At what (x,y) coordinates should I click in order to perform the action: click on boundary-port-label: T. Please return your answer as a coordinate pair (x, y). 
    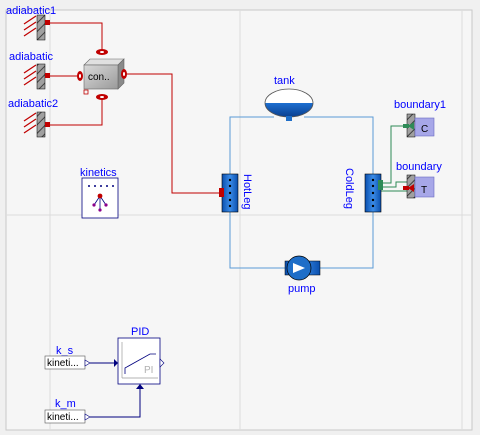
    Looking at the image, I should click on (424, 190).